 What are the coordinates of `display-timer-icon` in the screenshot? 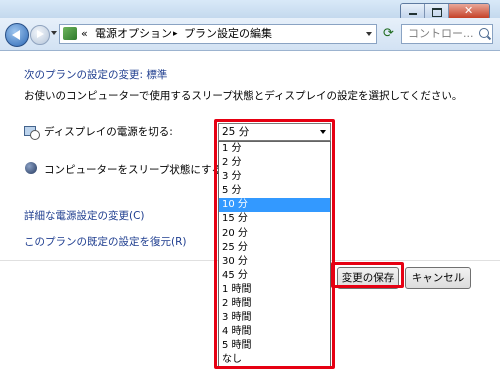 It's located at (32, 132).